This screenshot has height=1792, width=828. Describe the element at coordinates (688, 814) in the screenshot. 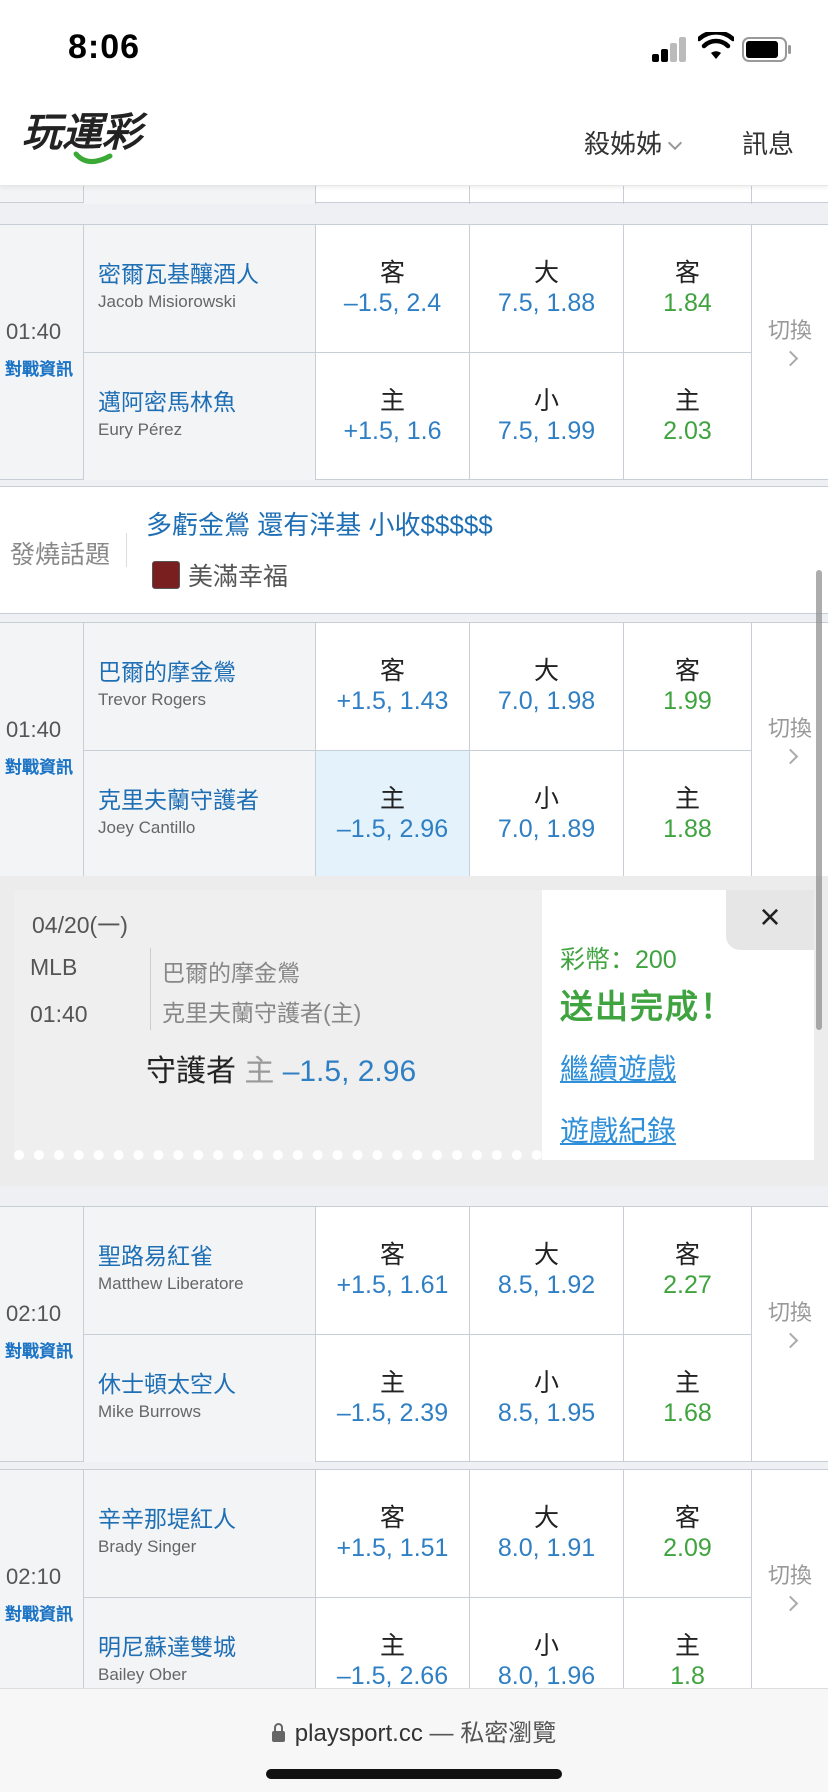

I see `moneyline-odds-home: 主 1.88` at that location.